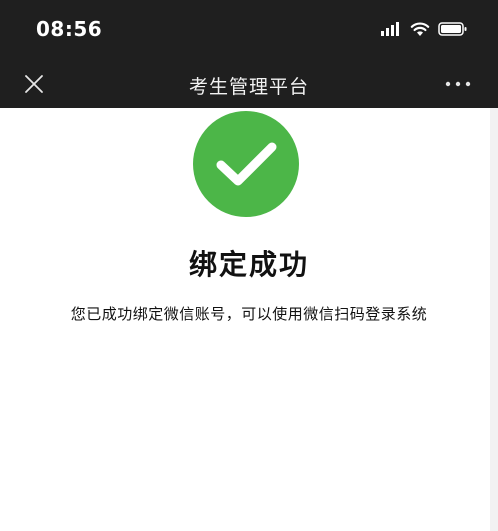  What do you see at coordinates (246, 164) in the screenshot?
I see `success-check-icon` at bounding box center [246, 164].